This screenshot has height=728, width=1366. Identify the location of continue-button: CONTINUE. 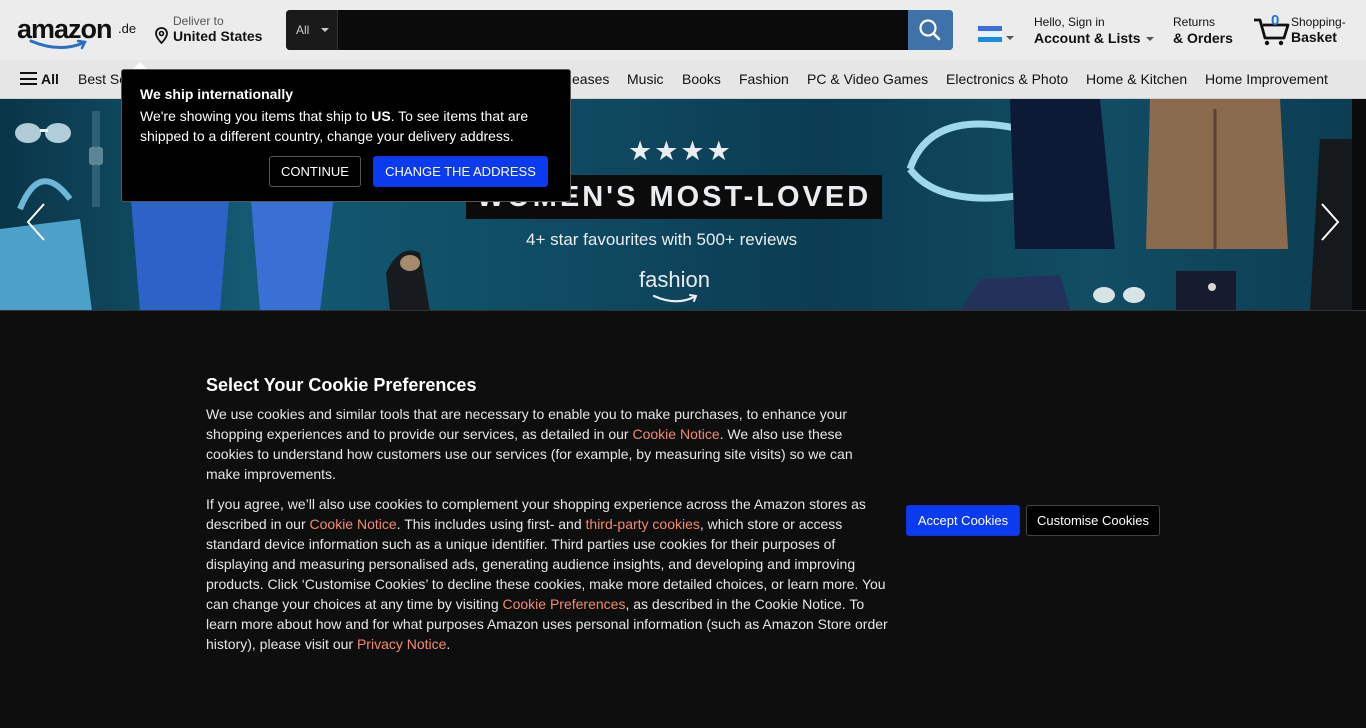
(315, 171).